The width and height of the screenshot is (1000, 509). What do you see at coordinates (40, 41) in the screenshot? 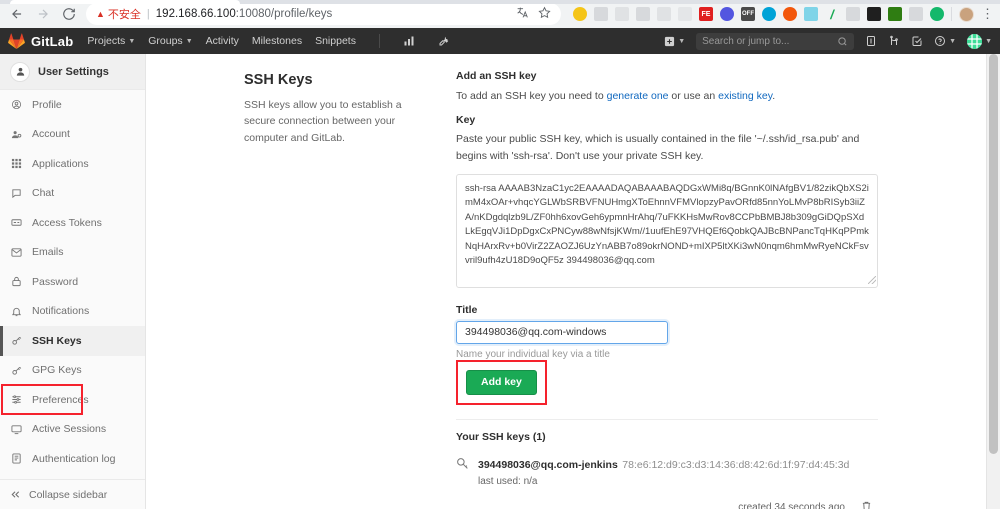
I see `gitlab-home-link: GitLab` at bounding box center [40, 41].